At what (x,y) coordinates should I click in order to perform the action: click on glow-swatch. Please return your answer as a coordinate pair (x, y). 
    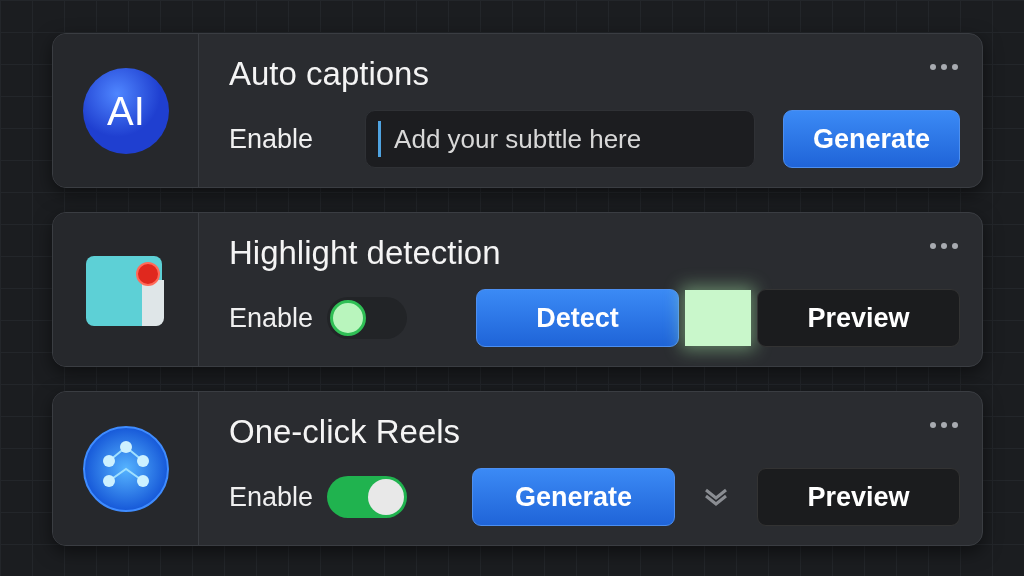
    Looking at the image, I should click on (718, 318).